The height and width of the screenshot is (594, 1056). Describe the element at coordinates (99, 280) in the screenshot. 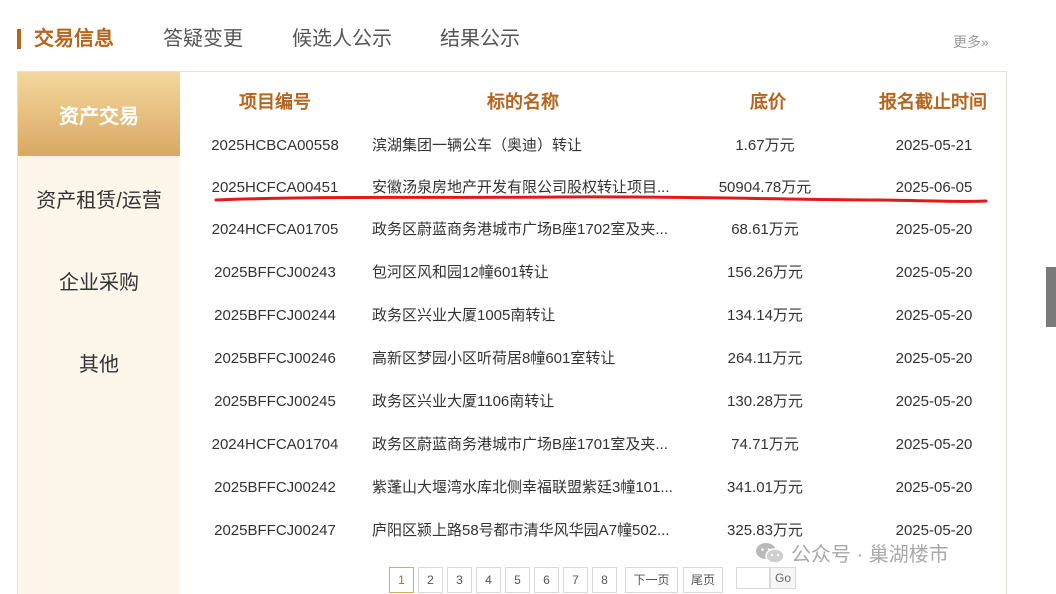

I see `sidebar-item-procurement: 企业采购` at that location.